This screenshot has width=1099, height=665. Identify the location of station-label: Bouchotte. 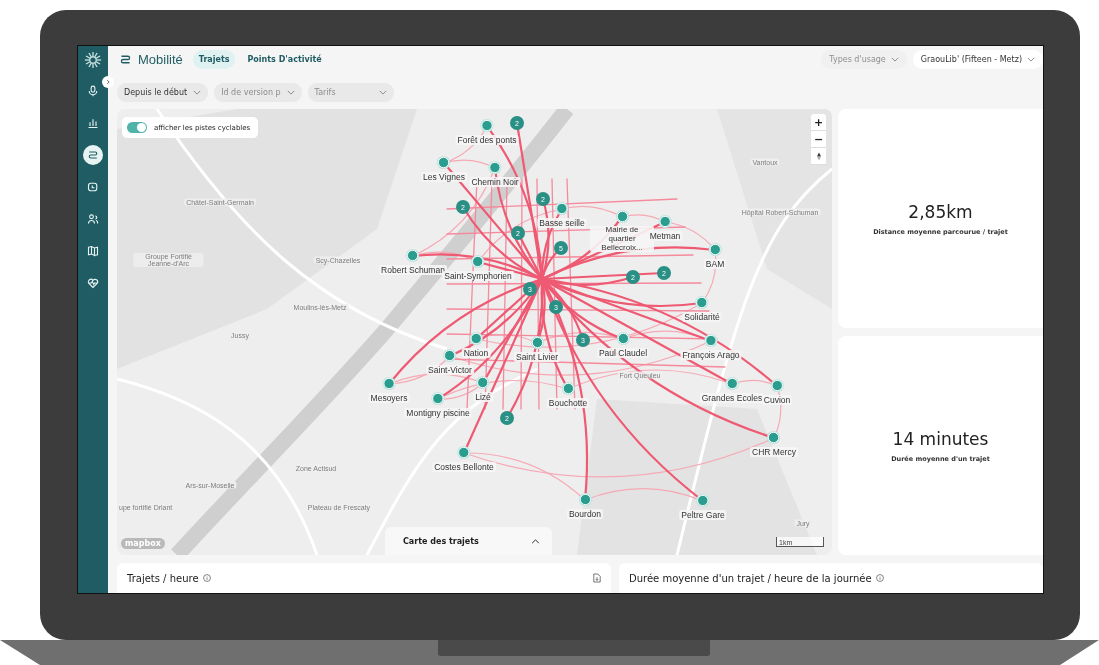
(568, 403).